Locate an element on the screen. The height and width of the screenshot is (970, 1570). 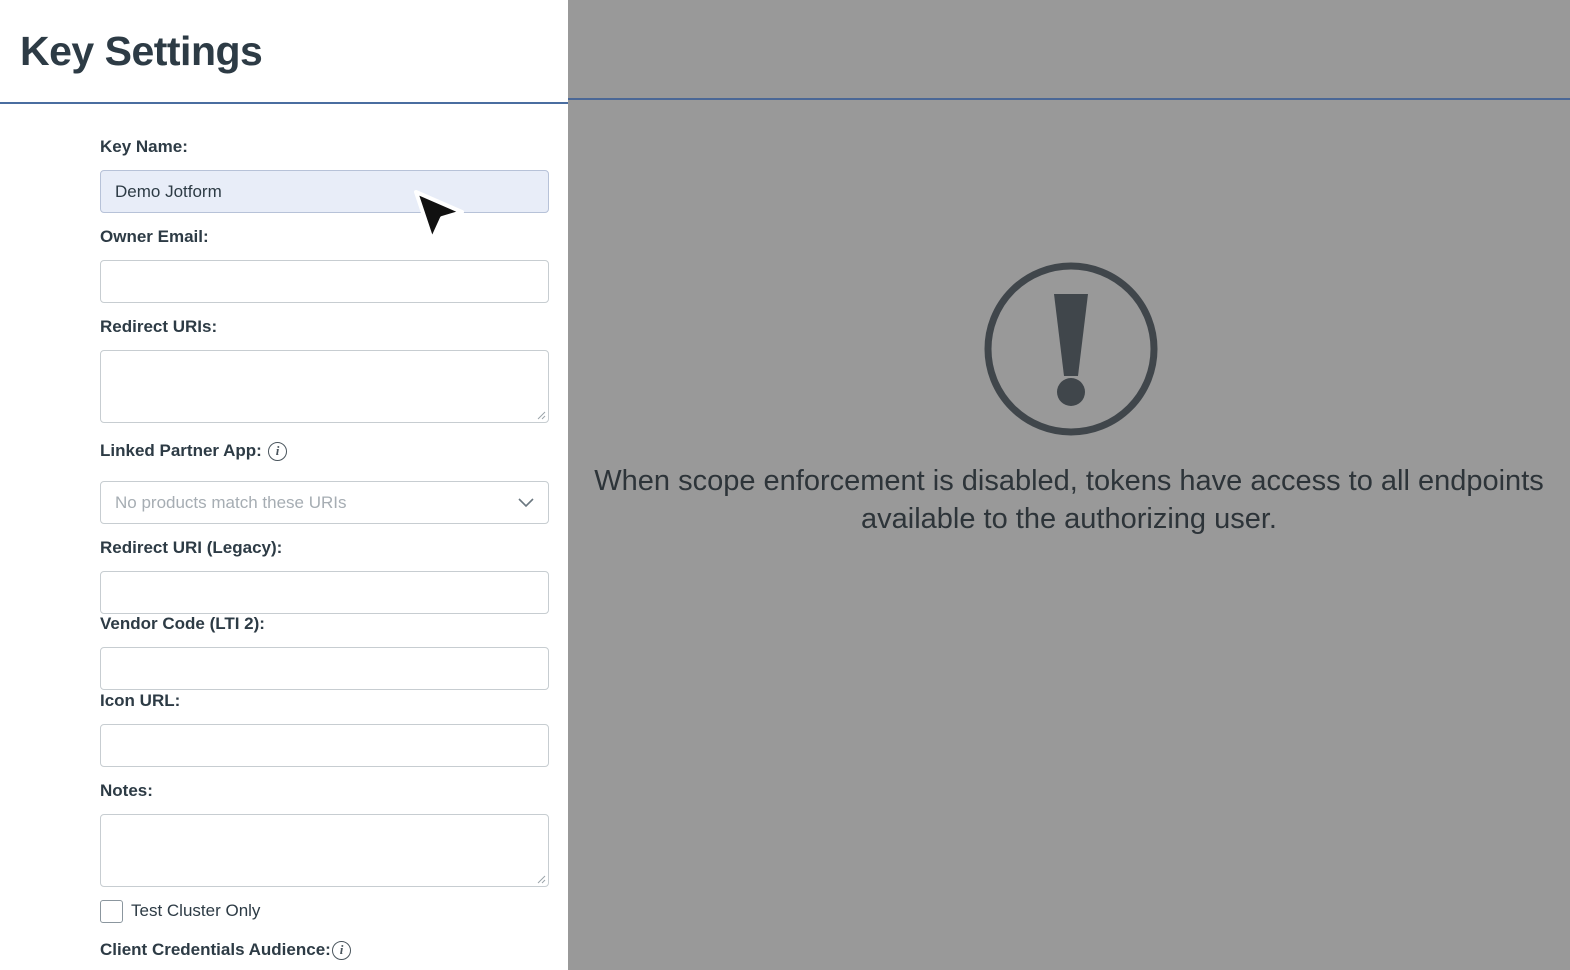
linked-partner-app-placeholder: No products match these URIs is located at coordinates (231, 502).